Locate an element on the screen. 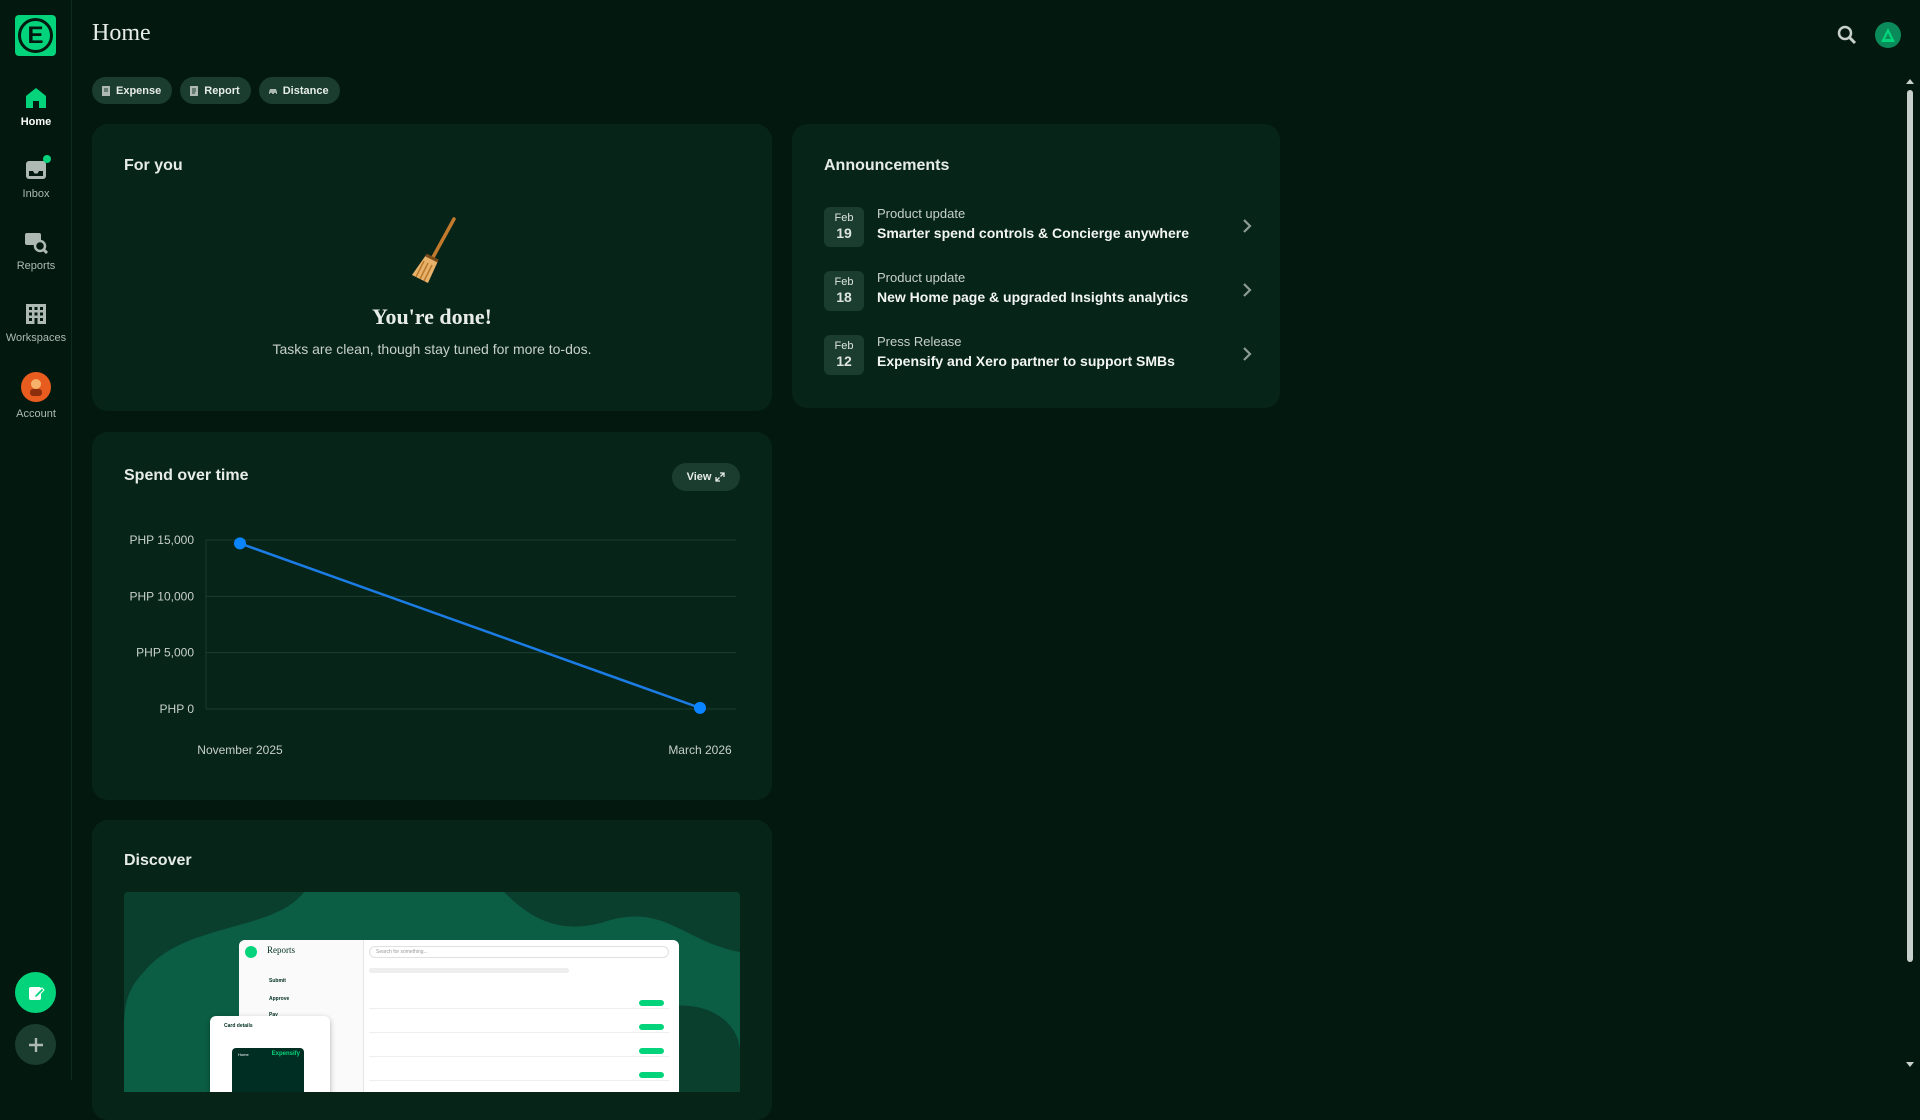  quick-actions: Expense Report Distance is located at coordinates (216, 90).